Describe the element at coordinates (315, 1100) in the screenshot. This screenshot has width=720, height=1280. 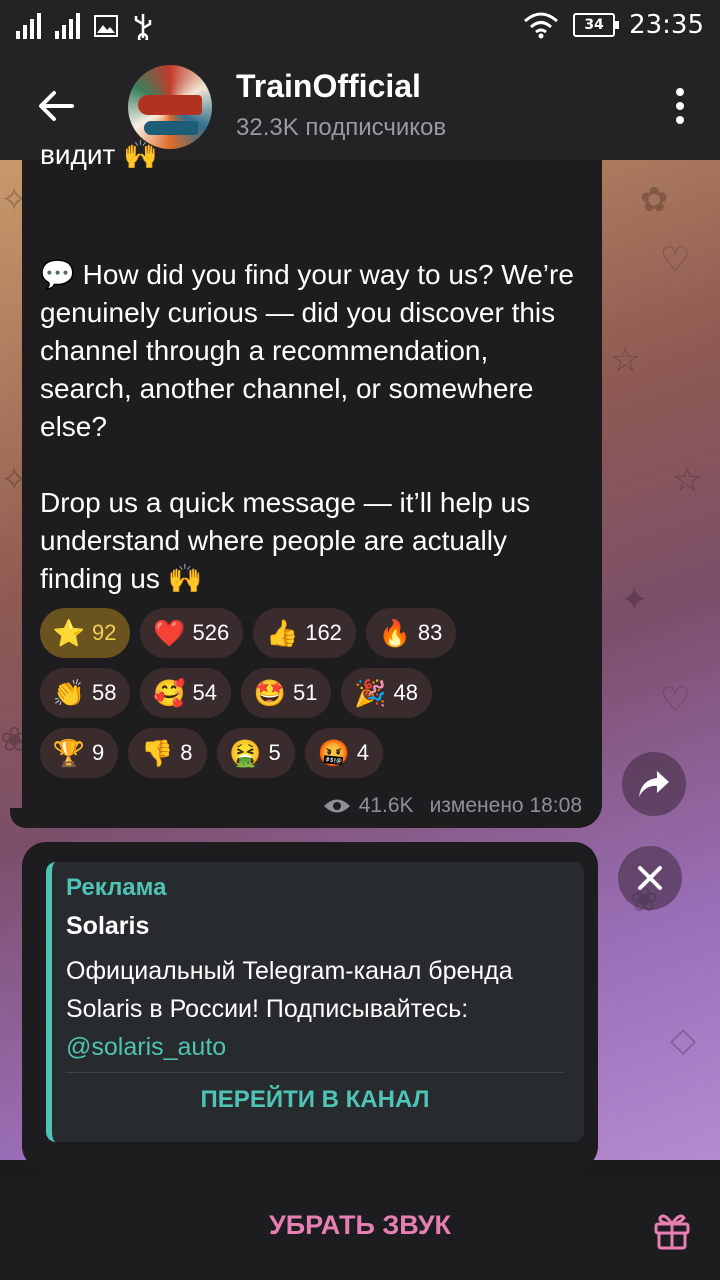
I see `go-to-channel-button: ПЕРЕЙТИ В КАНАЛ` at that location.